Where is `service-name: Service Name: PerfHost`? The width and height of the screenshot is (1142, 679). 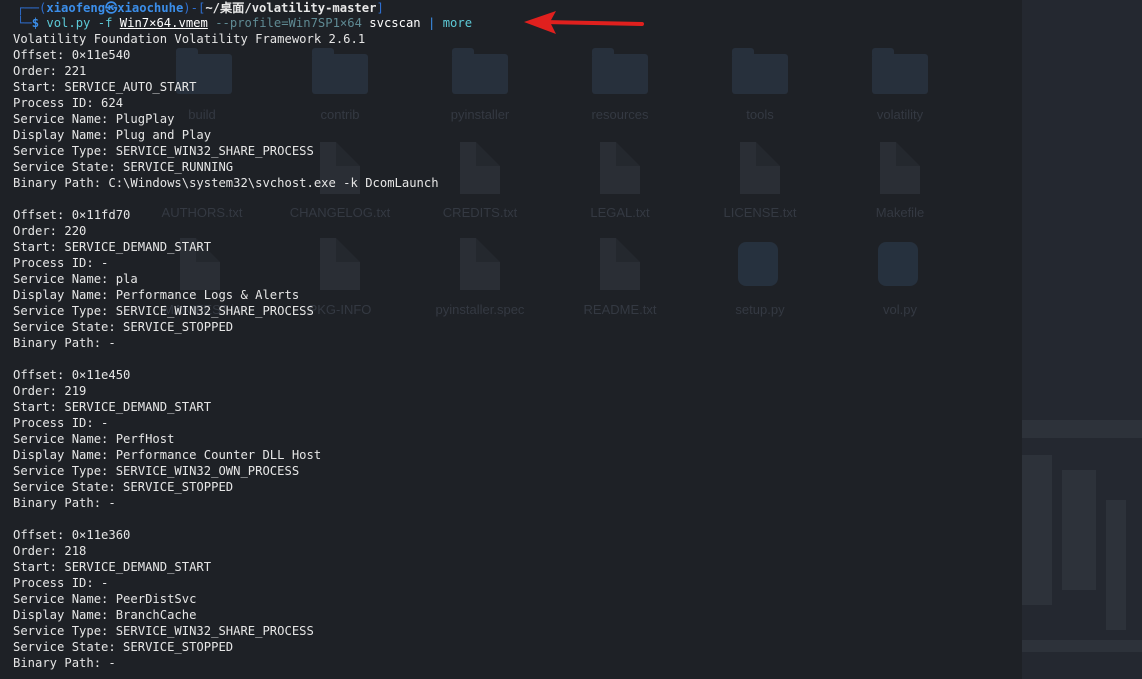 service-name: Service Name: PerfHost is located at coordinates (94, 439).